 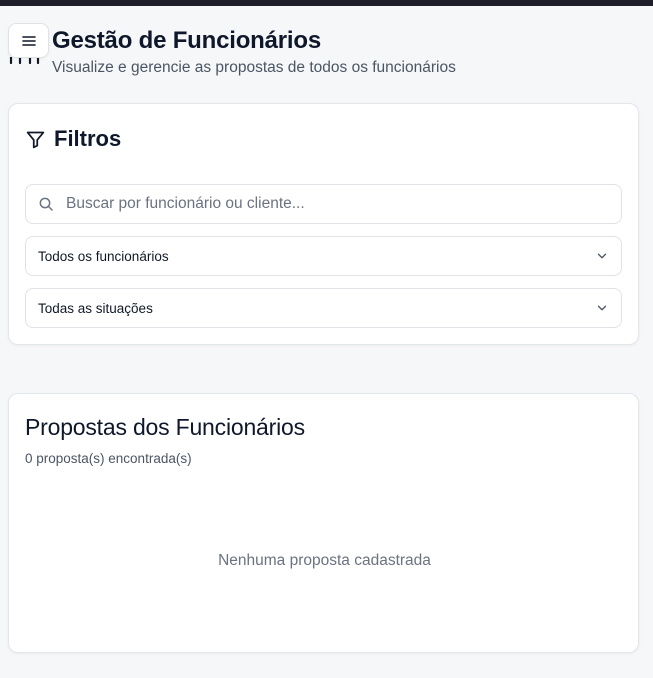 I want to click on partially-hidden-icon, so click(x=24, y=61).